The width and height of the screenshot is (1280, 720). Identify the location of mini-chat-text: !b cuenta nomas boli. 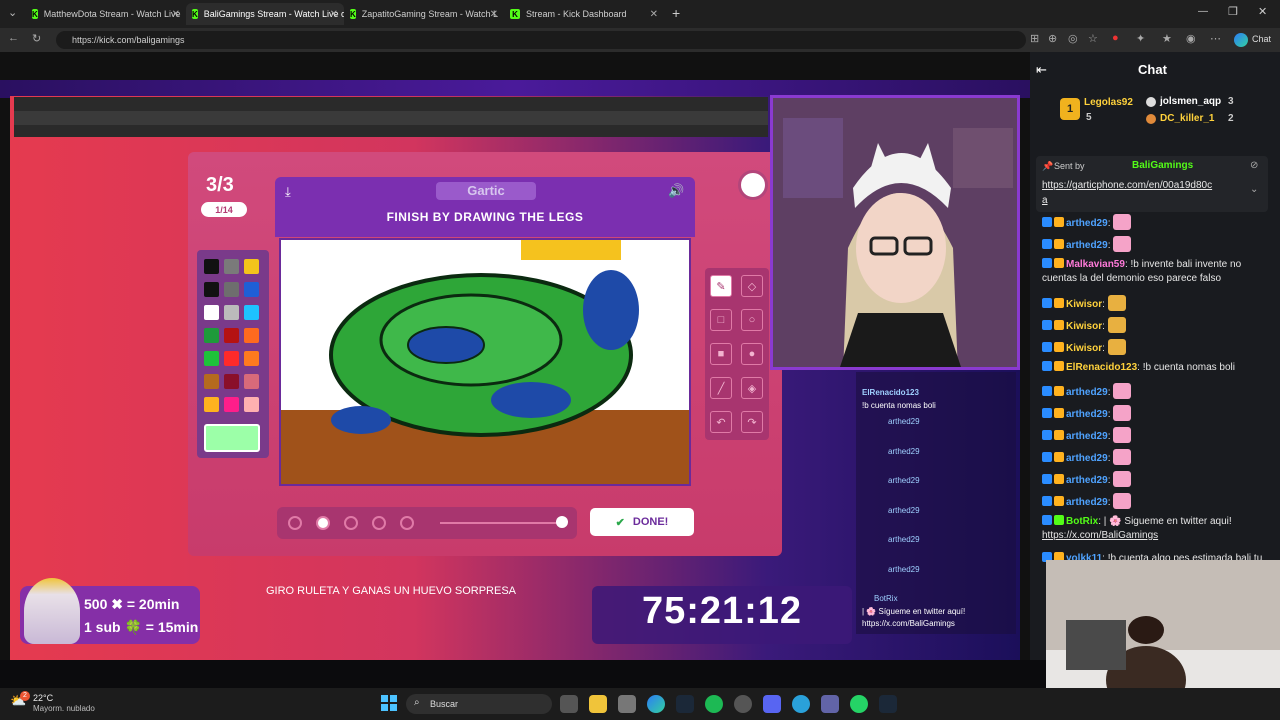
(899, 405).